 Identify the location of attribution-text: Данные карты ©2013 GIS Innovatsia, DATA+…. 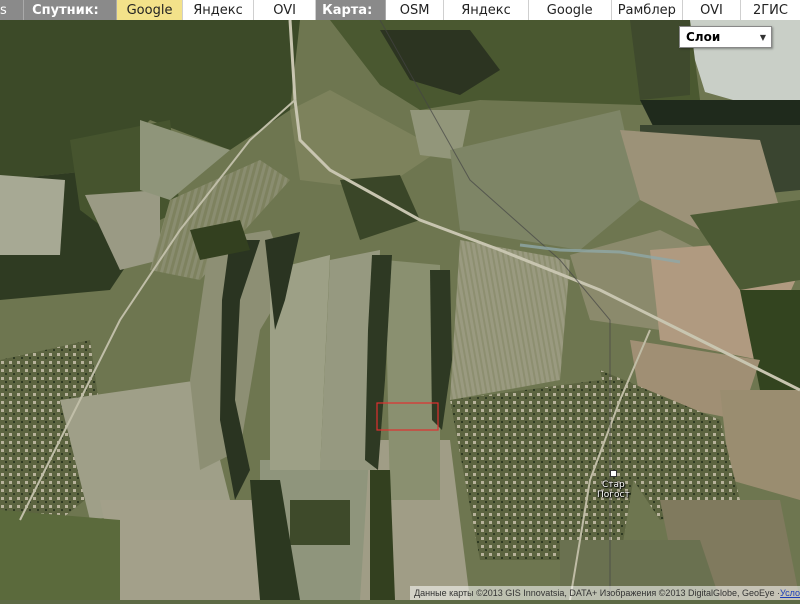
(597, 593).